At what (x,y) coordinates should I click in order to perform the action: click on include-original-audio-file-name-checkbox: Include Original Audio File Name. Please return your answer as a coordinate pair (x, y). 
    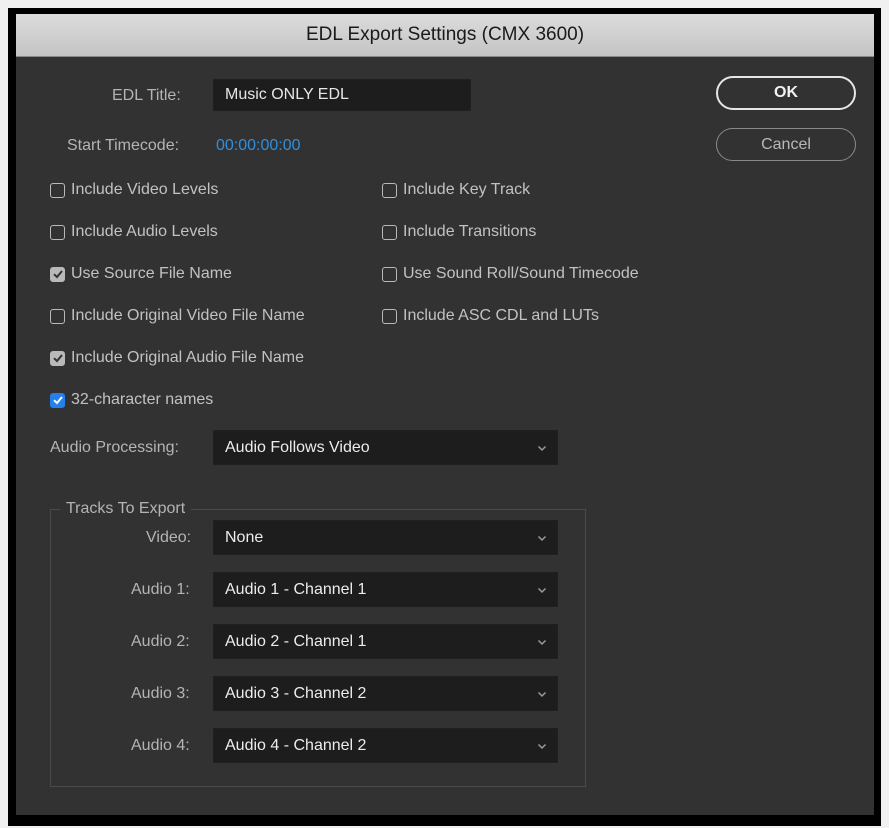
    Looking at the image, I should click on (177, 358).